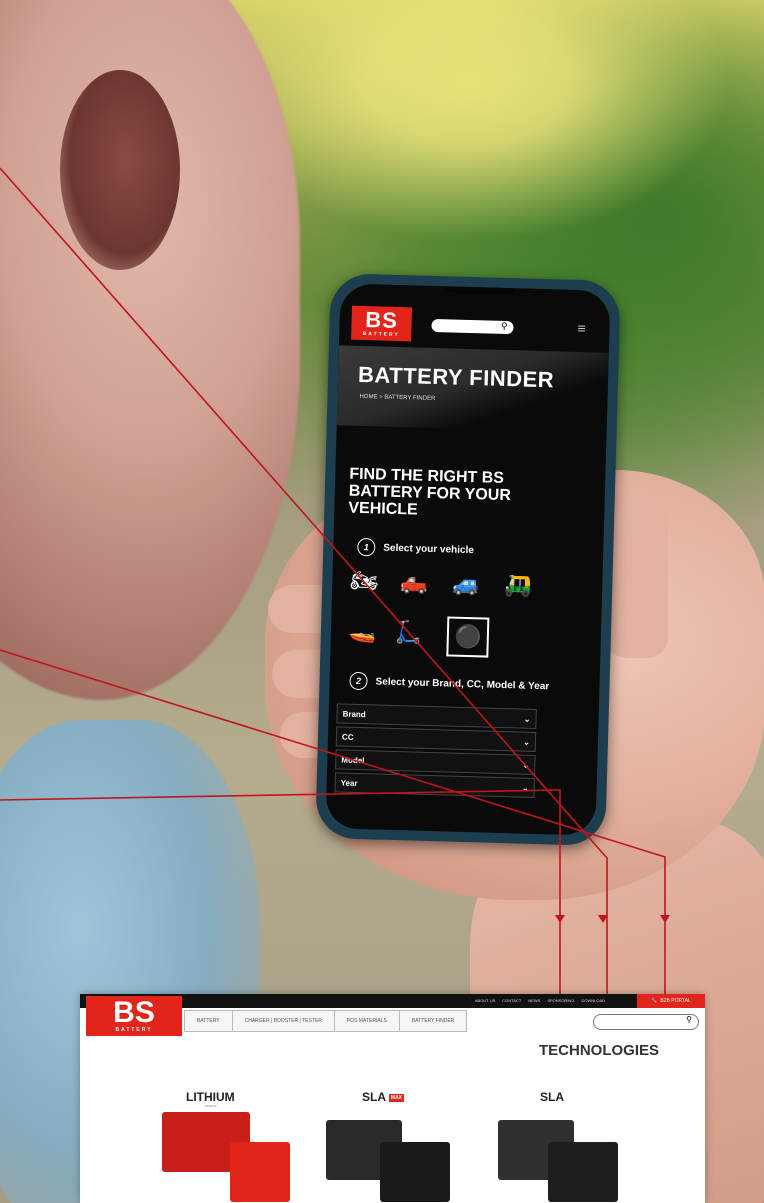  I want to click on link-contact: CONTACT, so click(511, 1000).